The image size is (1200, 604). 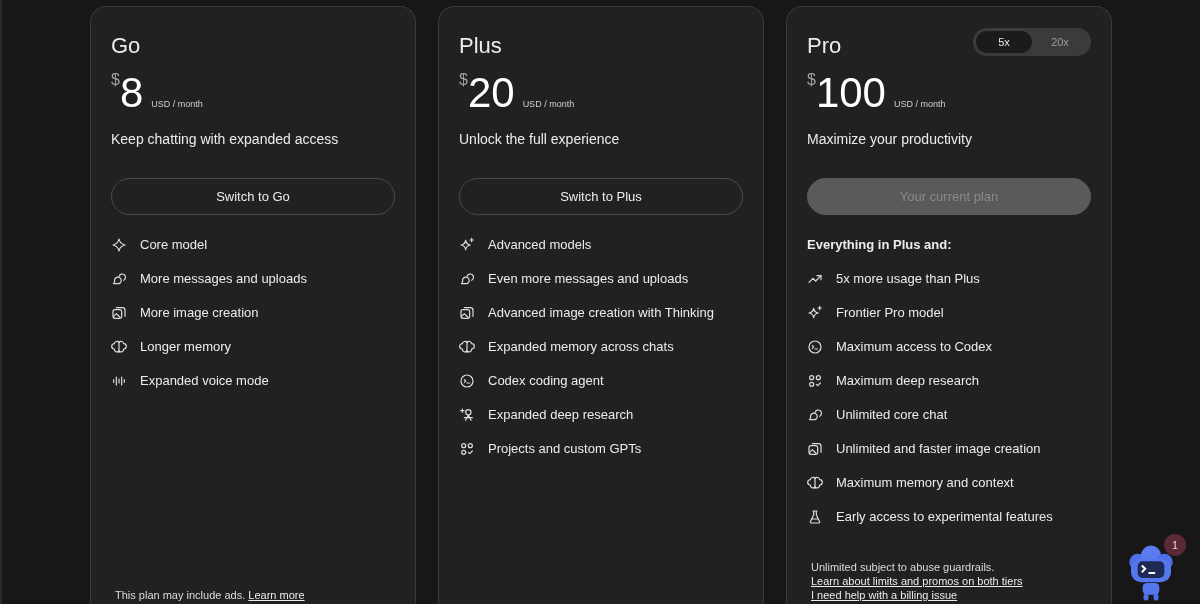 I want to click on plan-tagline: Unlock the full experience, so click(x=540, y=139).